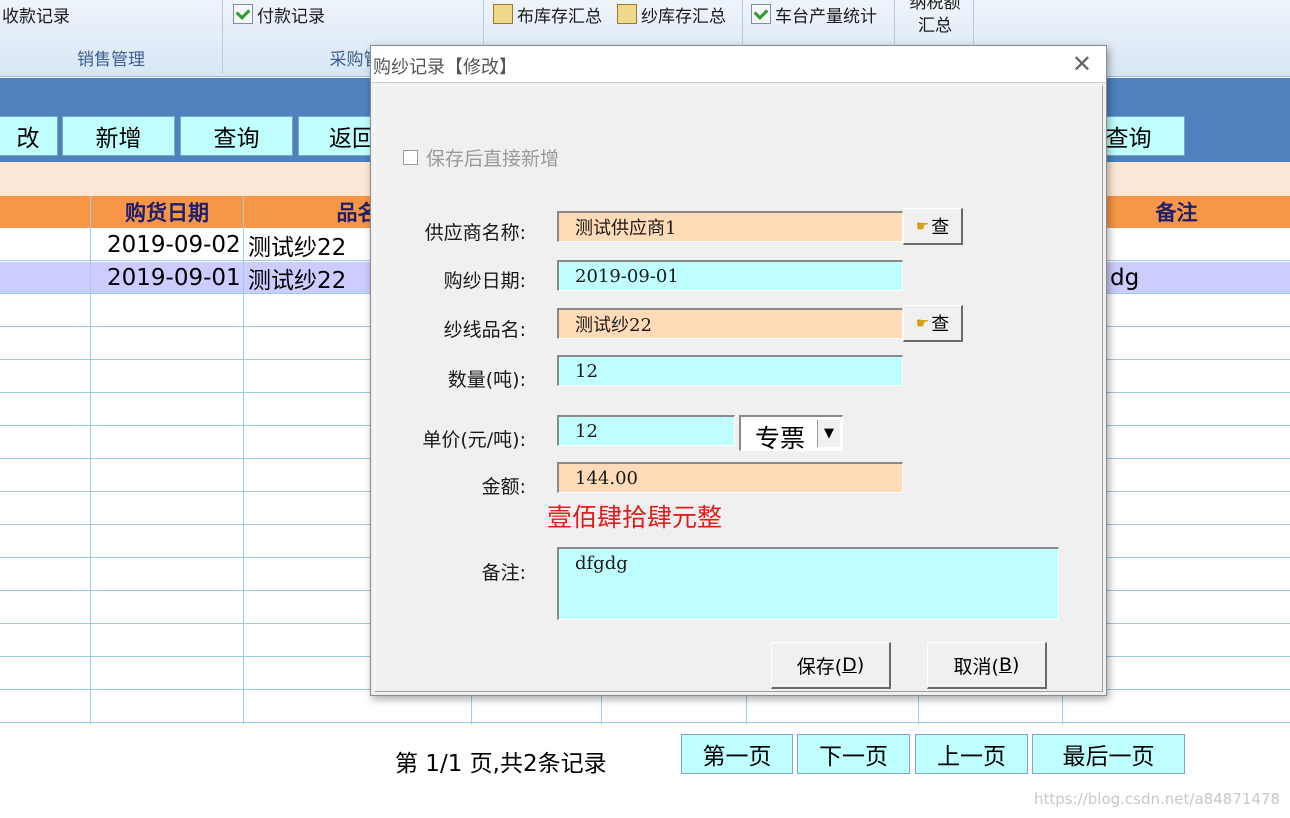 The width and height of the screenshot is (1290, 818). I want to click on cancel-accelerator-key: B, so click(1005, 665).